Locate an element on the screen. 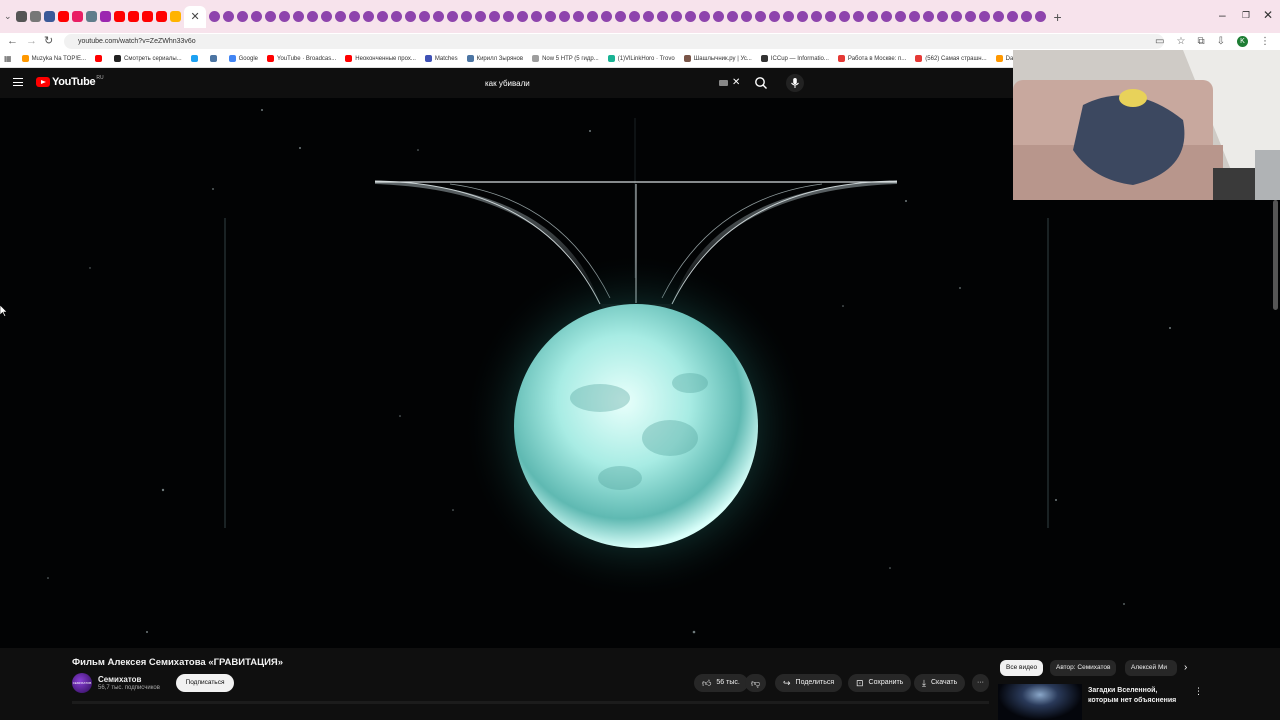  channel-name: Семихатов is located at coordinates (119, 679).